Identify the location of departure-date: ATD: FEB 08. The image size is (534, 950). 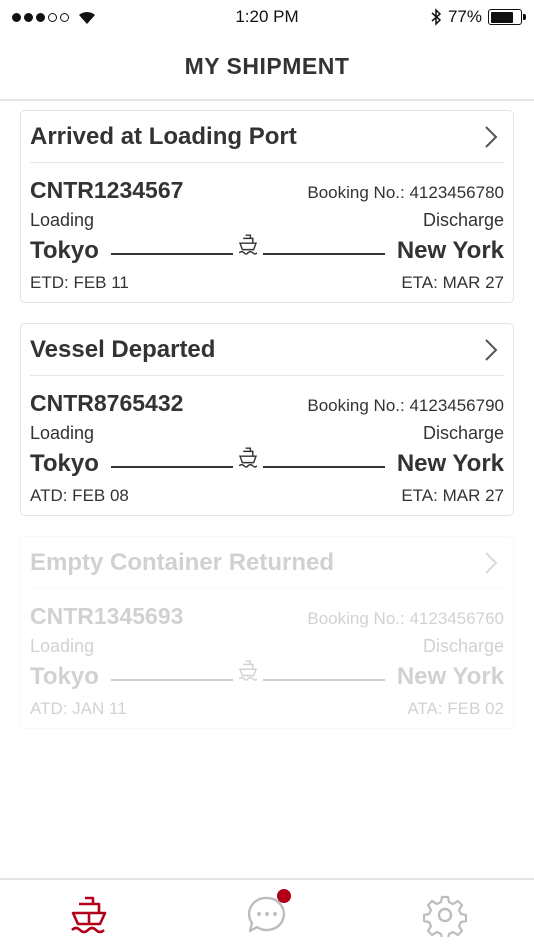
(79, 495).